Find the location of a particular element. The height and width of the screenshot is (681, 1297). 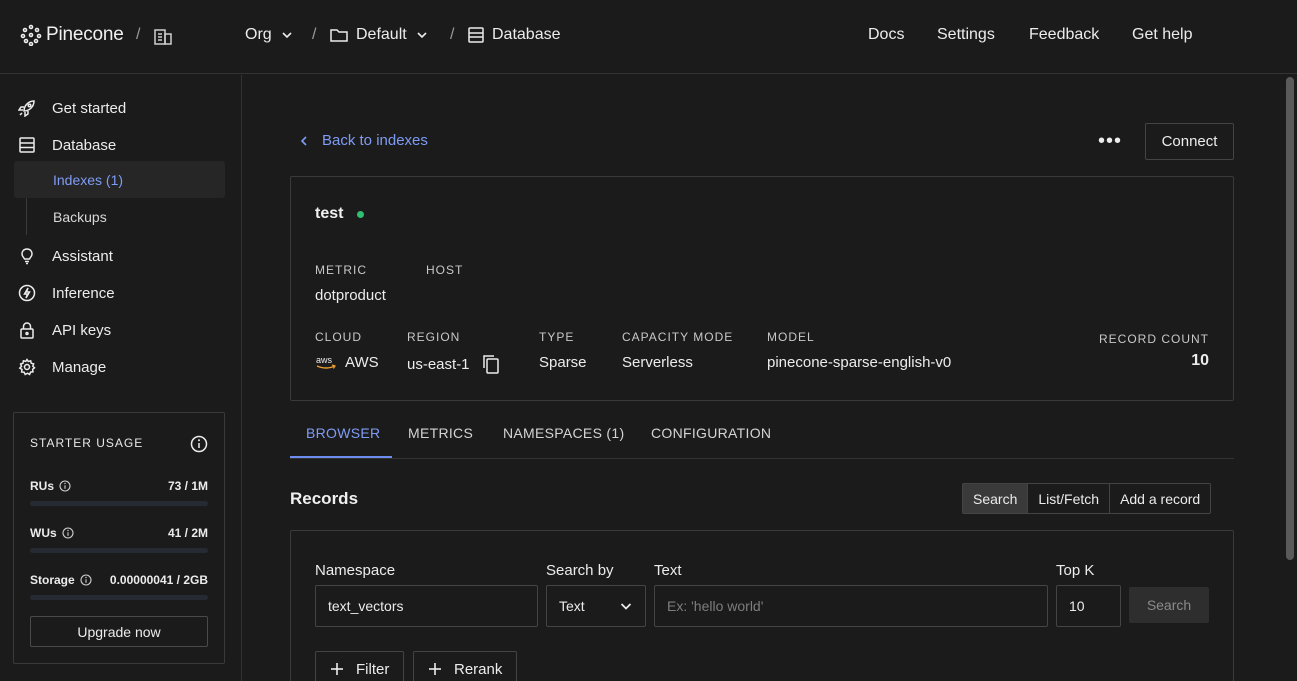

bolt-icon is located at coordinates (27, 293).